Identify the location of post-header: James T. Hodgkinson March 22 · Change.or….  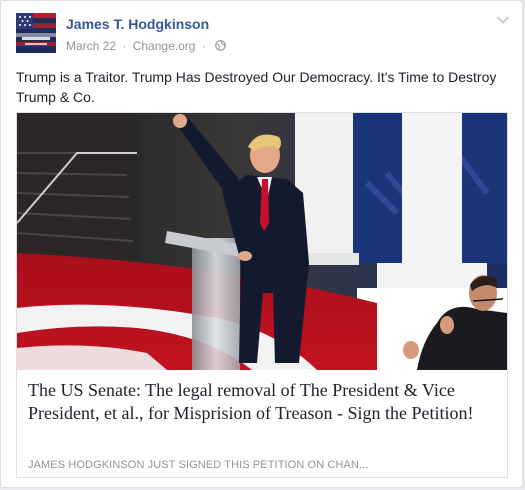
(263, 35).